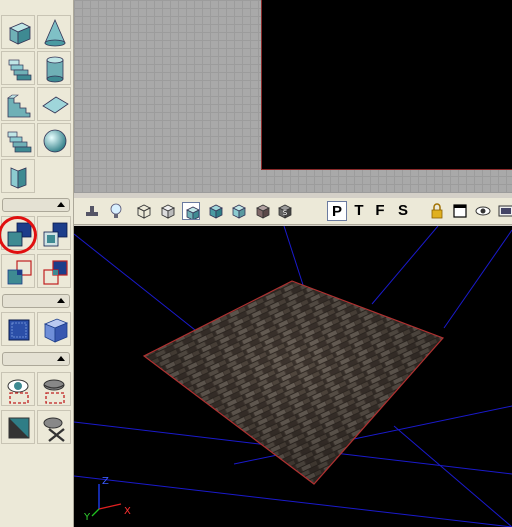  I want to click on realtime-preview-eye-icon, so click(483, 211).